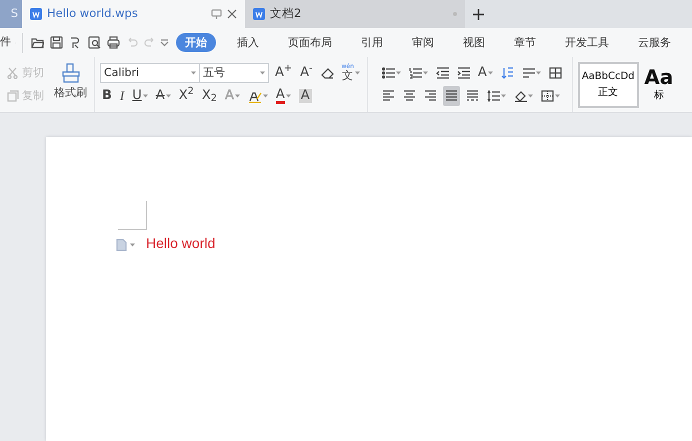  Describe the element at coordinates (310, 42) in the screenshot. I see `menu-tab: 页面布局` at that location.